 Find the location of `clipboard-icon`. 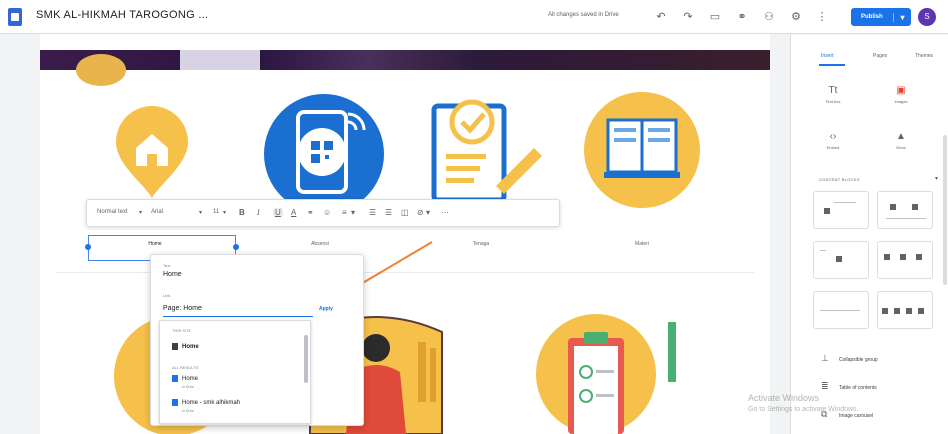

clipboard-icon is located at coordinates (606, 374).